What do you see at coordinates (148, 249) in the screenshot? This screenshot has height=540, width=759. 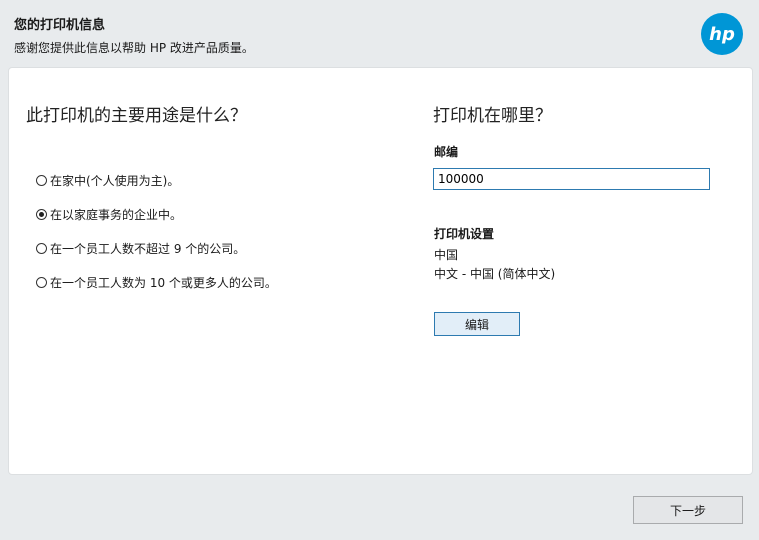 I see `usage-option-label: 在一个员工人数不超过 9 个的公司。` at bounding box center [148, 249].